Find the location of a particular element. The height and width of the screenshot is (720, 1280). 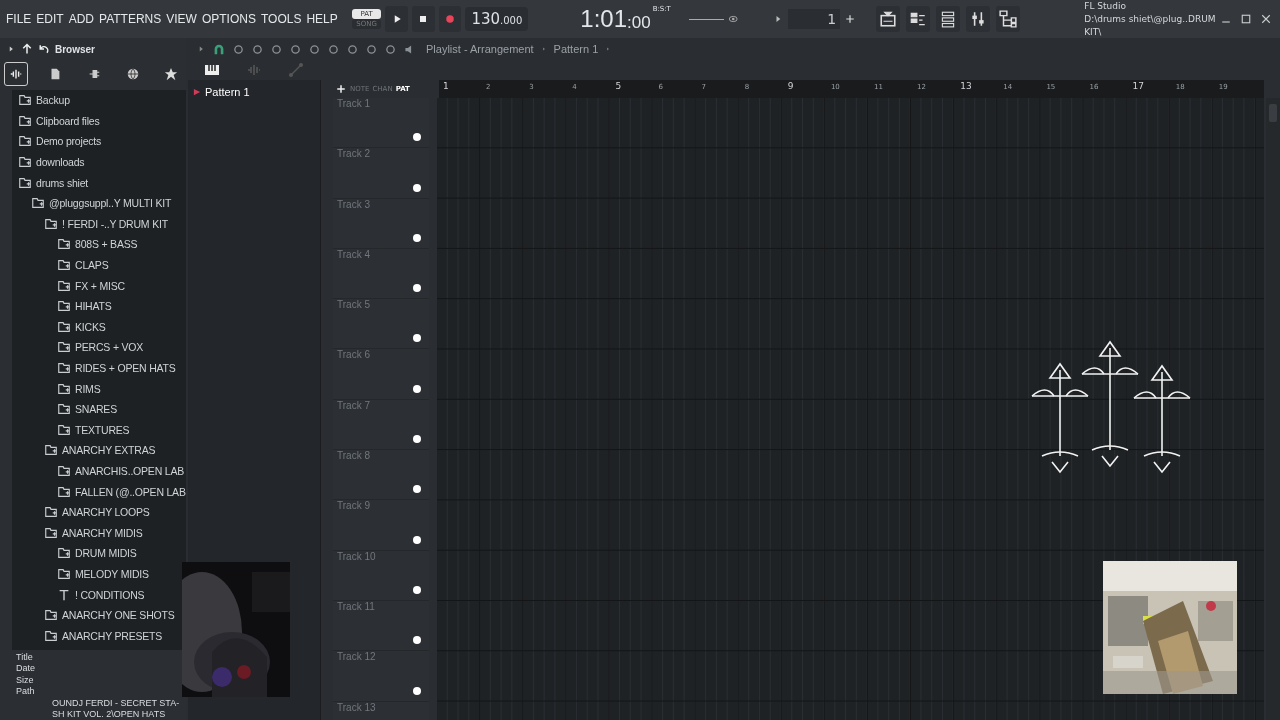

browser-item: downloads is located at coordinates (99, 162).